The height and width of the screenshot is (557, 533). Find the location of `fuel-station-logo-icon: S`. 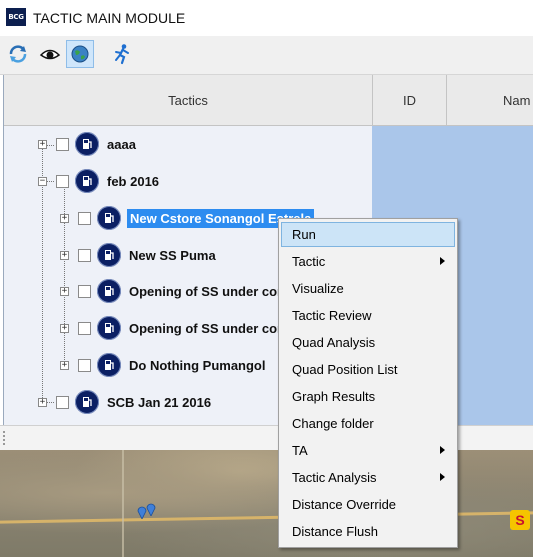

fuel-station-logo-icon: S is located at coordinates (520, 520).